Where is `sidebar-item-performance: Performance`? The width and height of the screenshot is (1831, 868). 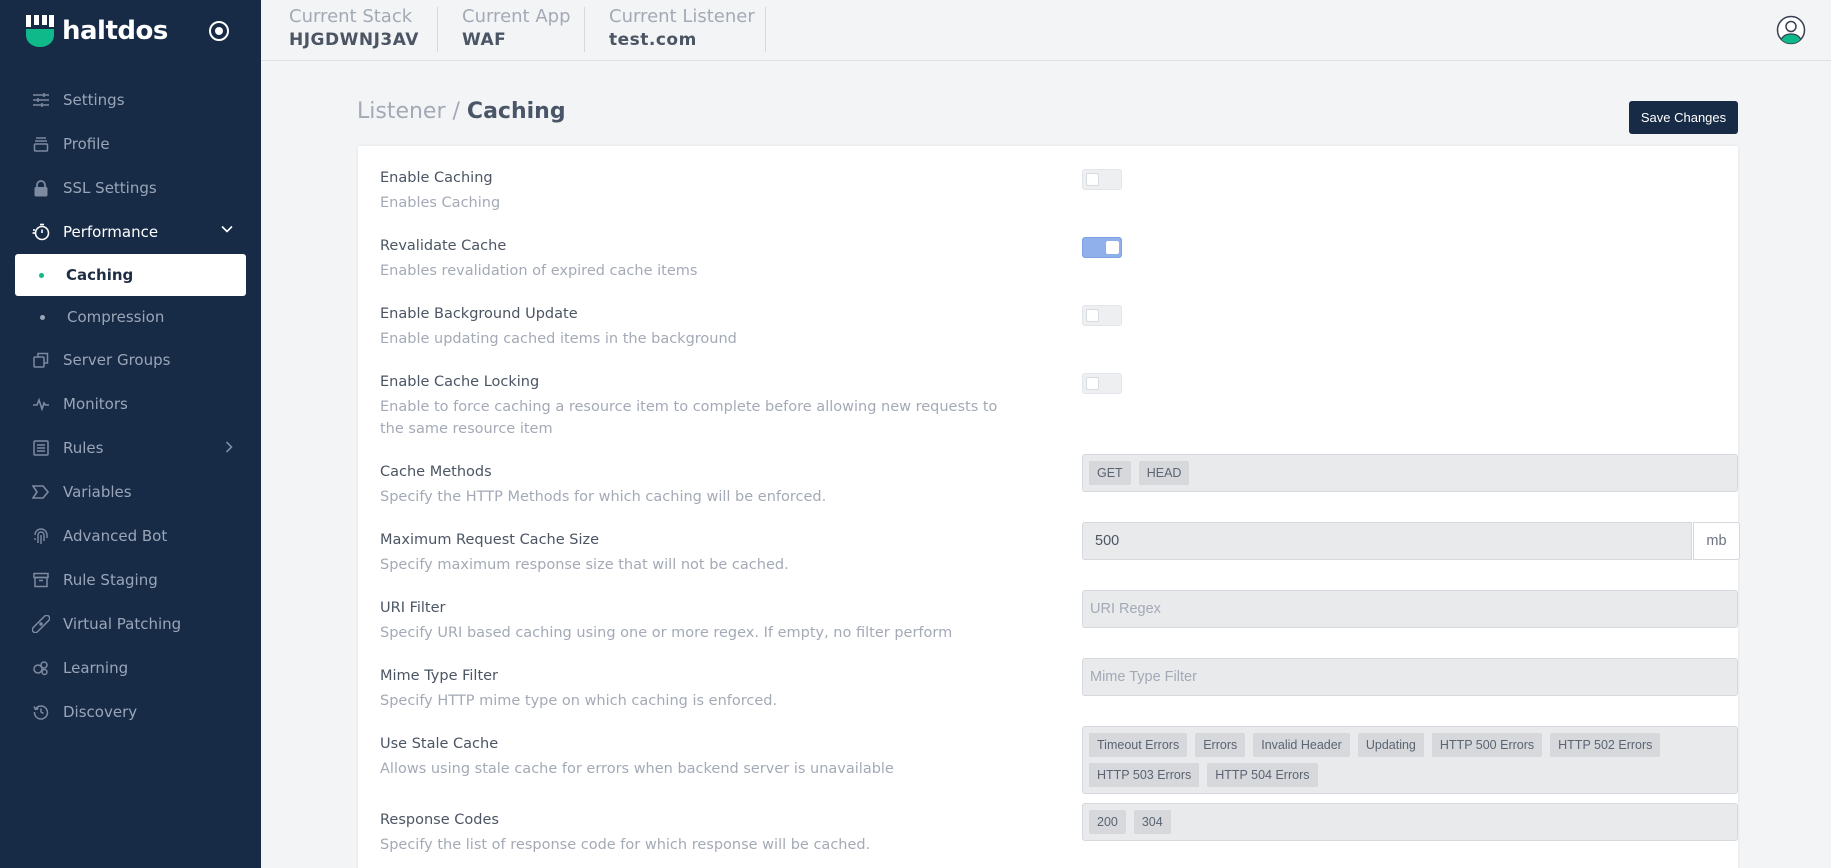
sidebar-item-performance: Performance is located at coordinates (130, 232).